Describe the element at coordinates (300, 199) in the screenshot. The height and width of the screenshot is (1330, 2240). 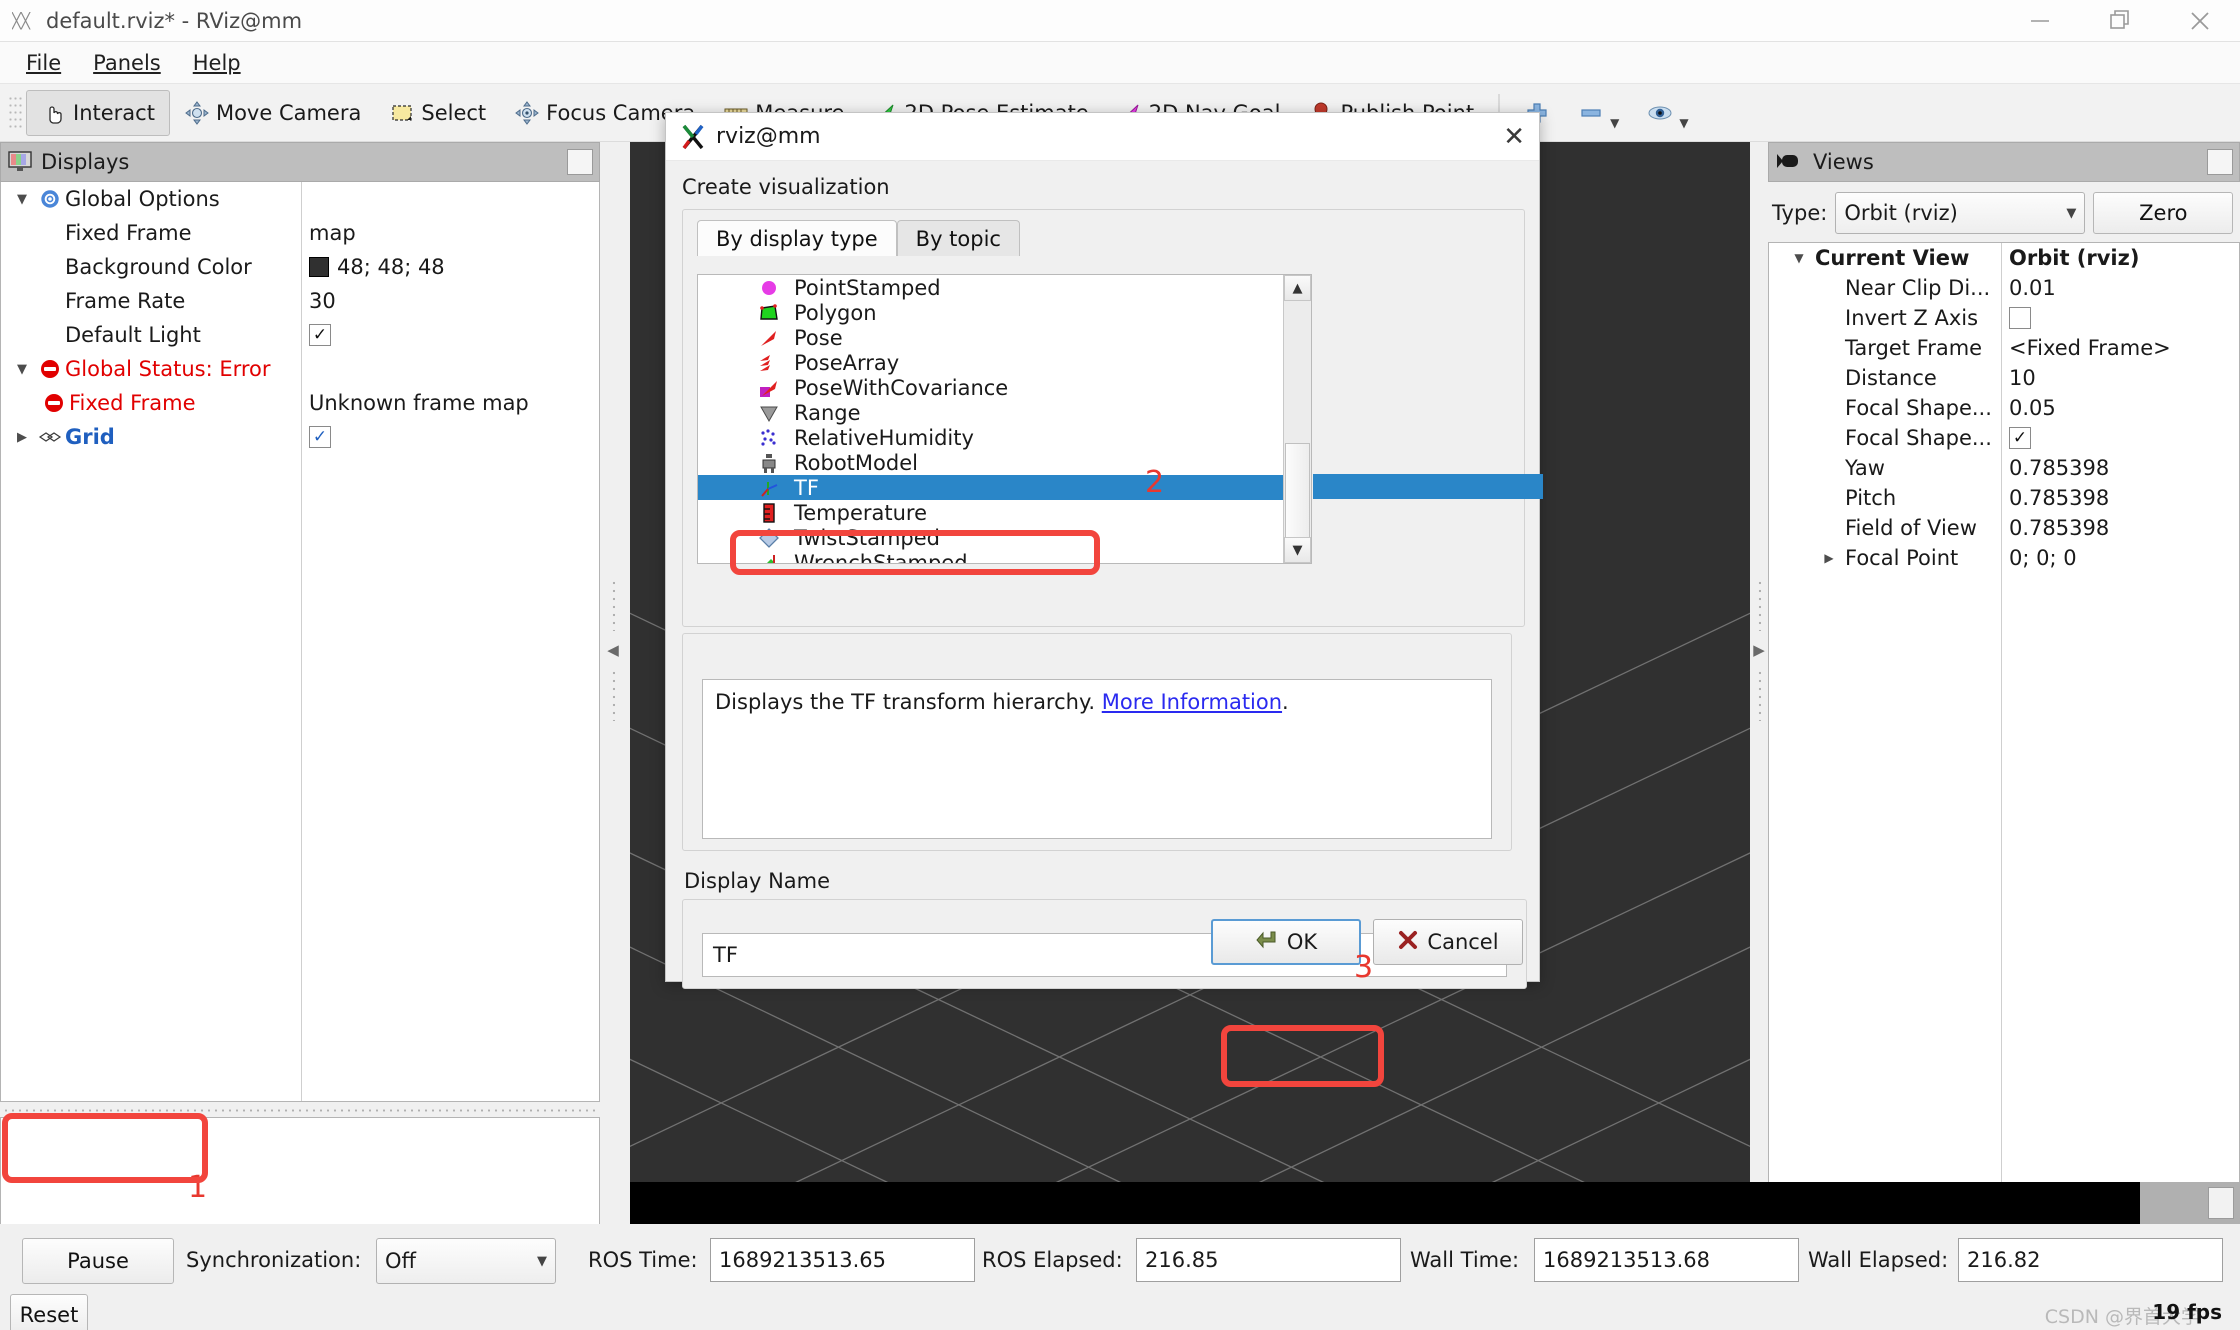
I see `table-row: ▼ Global Options` at that location.